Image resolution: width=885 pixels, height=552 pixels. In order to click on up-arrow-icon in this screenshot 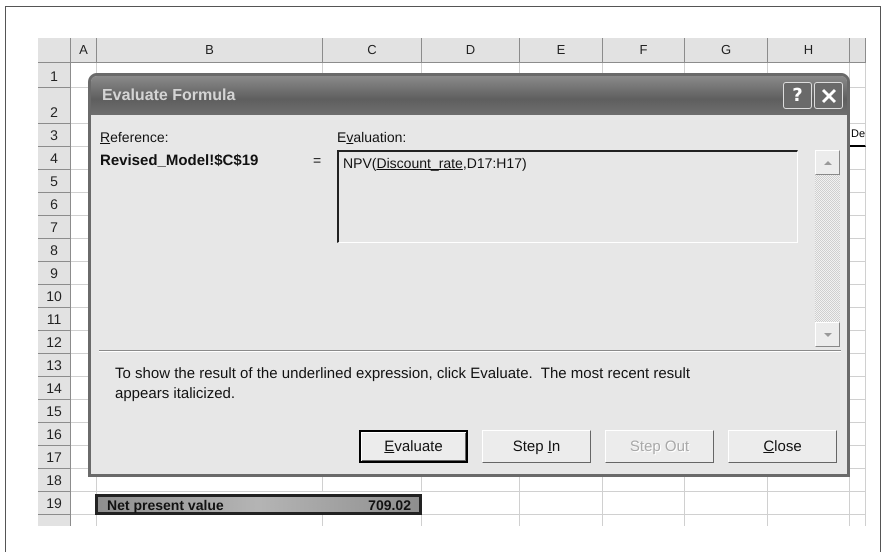, I will do `click(828, 162)`.